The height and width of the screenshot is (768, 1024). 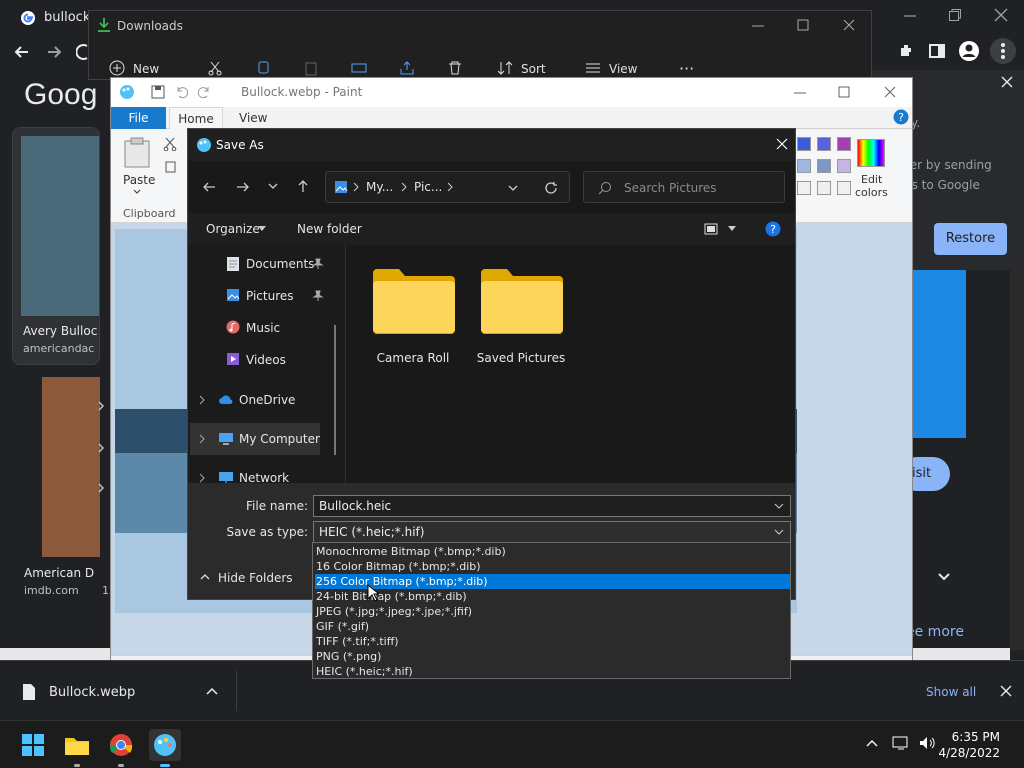 What do you see at coordinates (233, 229) in the screenshot?
I see `organize-button: Organize` at bounding box center [233, 229].